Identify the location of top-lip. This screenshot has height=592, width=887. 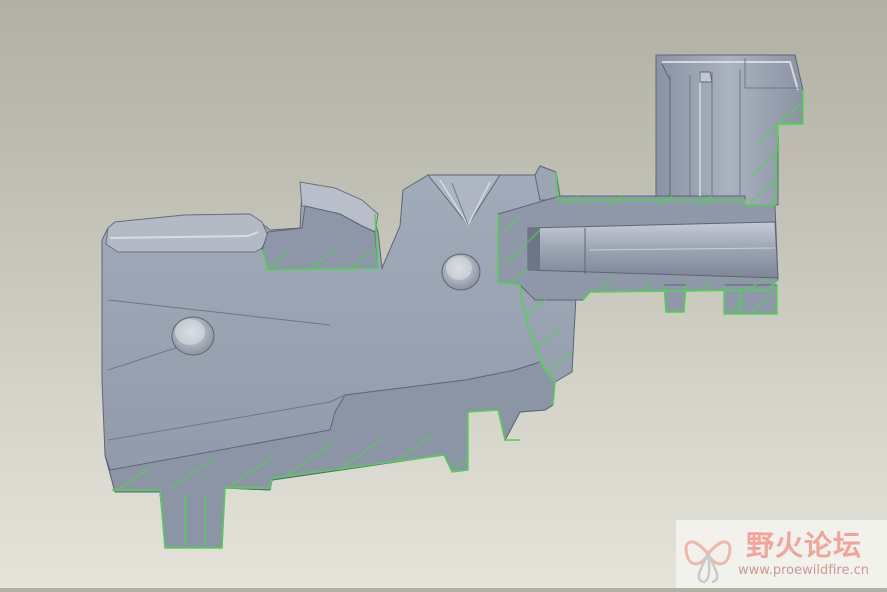
(187, 233).